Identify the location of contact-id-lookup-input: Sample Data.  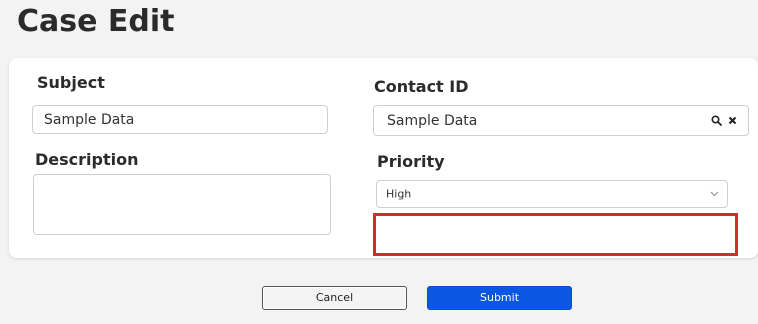
(561, 120).